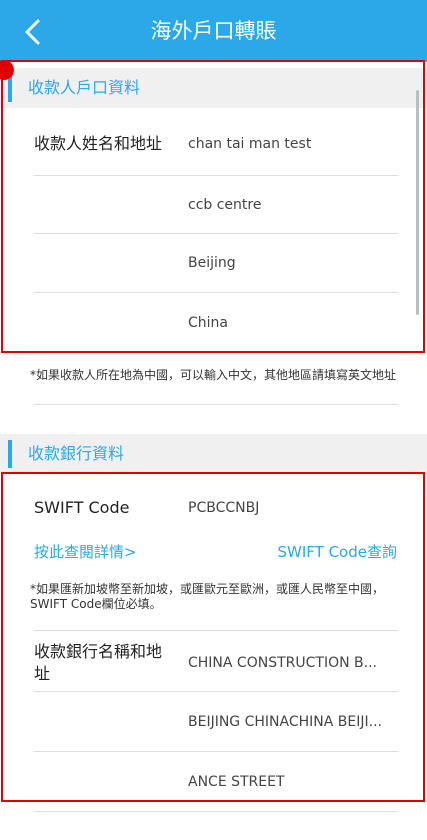 This screenshot has height=840, width=427. What do you see at coordinates (84, 87) in the screenshot?
I see `payee-section-title: 收款人戶口資料` at bounding box center [84, 87].